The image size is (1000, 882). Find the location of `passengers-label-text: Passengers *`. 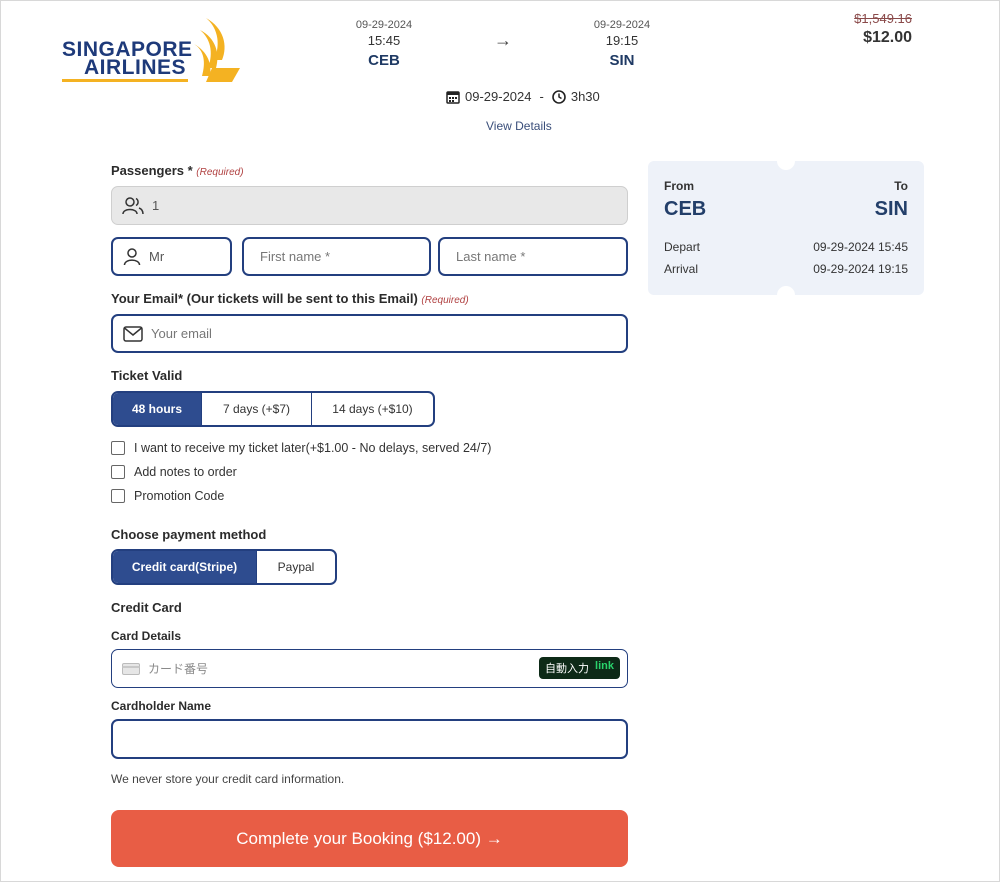

passengers-label-text: Passengers * is located at coordinates (152, 170).